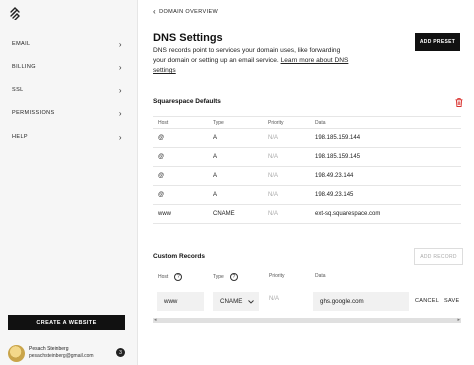  Describe the element at coordinates (231, 301) in the screenshot. I see `type-select-value: CNAME` at that location.